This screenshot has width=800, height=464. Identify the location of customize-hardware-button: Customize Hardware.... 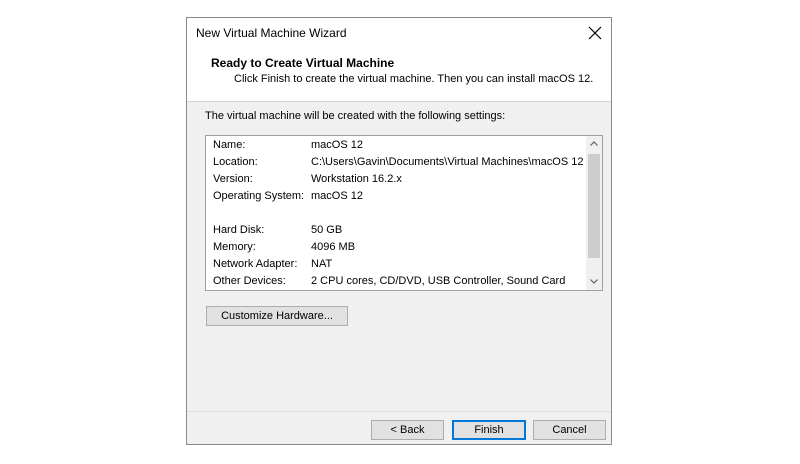
(277, 316).